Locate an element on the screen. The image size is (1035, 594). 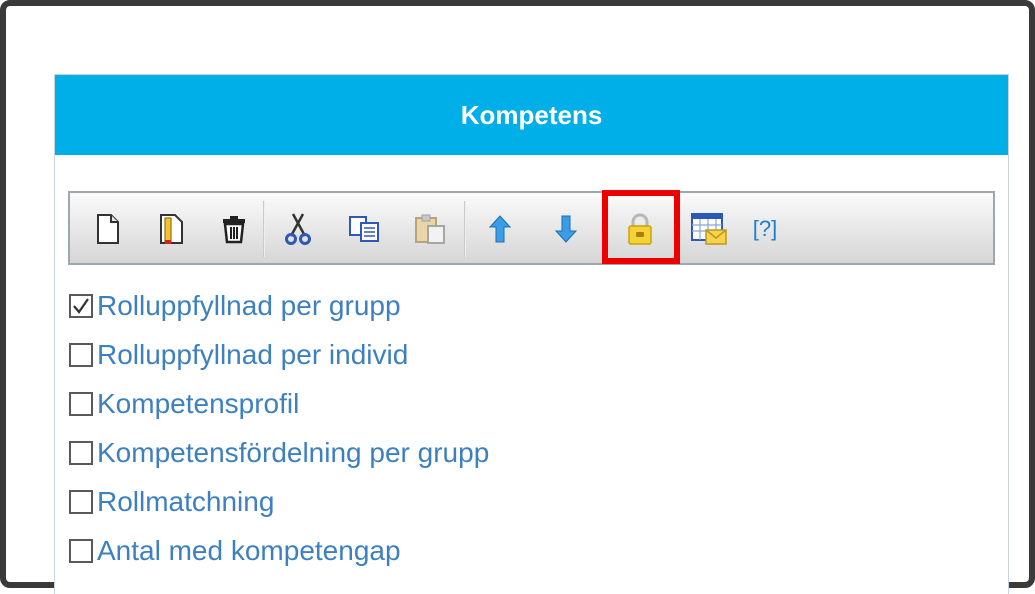
edit-document-icon is located at coordinates (171, 229).